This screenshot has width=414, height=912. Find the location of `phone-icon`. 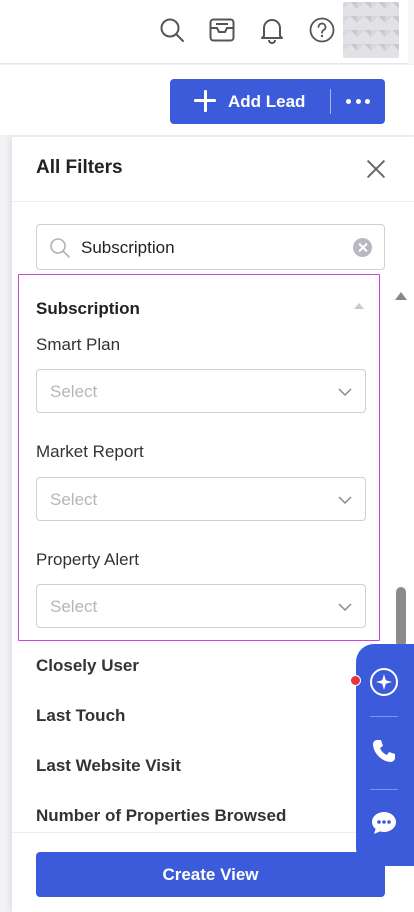

phone-icon is located at coordinates (384, 751).